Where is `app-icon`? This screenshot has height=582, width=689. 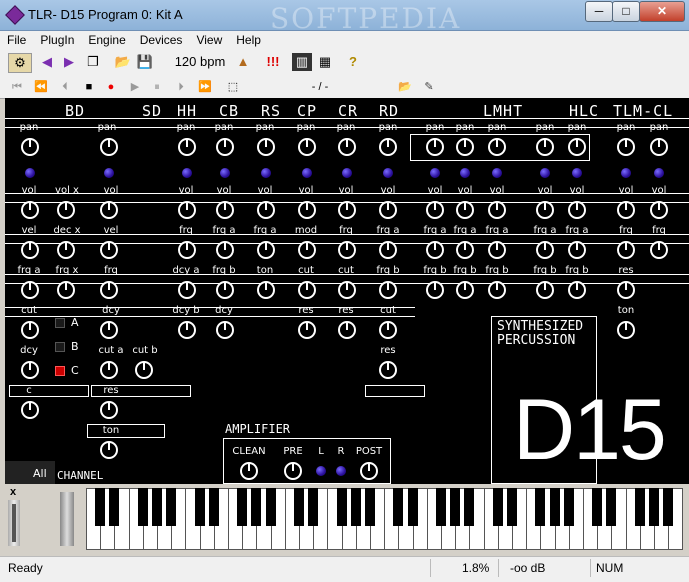
app-icon is located at coordinates (15, 15).